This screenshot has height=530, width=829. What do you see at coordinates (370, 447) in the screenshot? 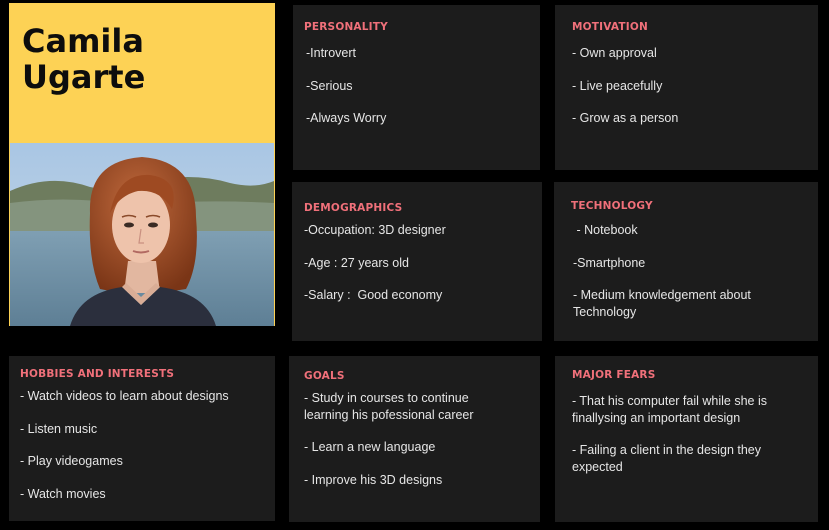
I see `list-item: - Learn a new language` at bounding box center [370, 447].